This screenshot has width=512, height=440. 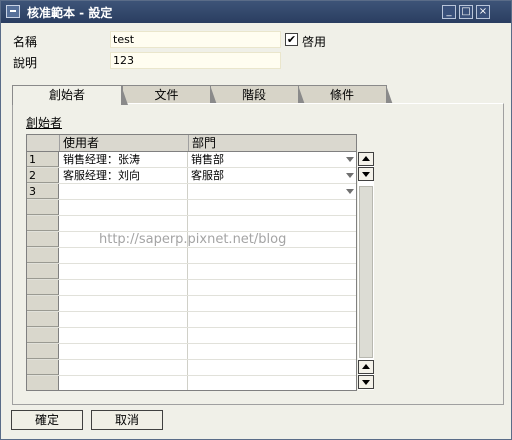 What do you see at coordinates (43, 159) in the screenshot?
I see `row-header: 1` at bounding box center [43, 159].